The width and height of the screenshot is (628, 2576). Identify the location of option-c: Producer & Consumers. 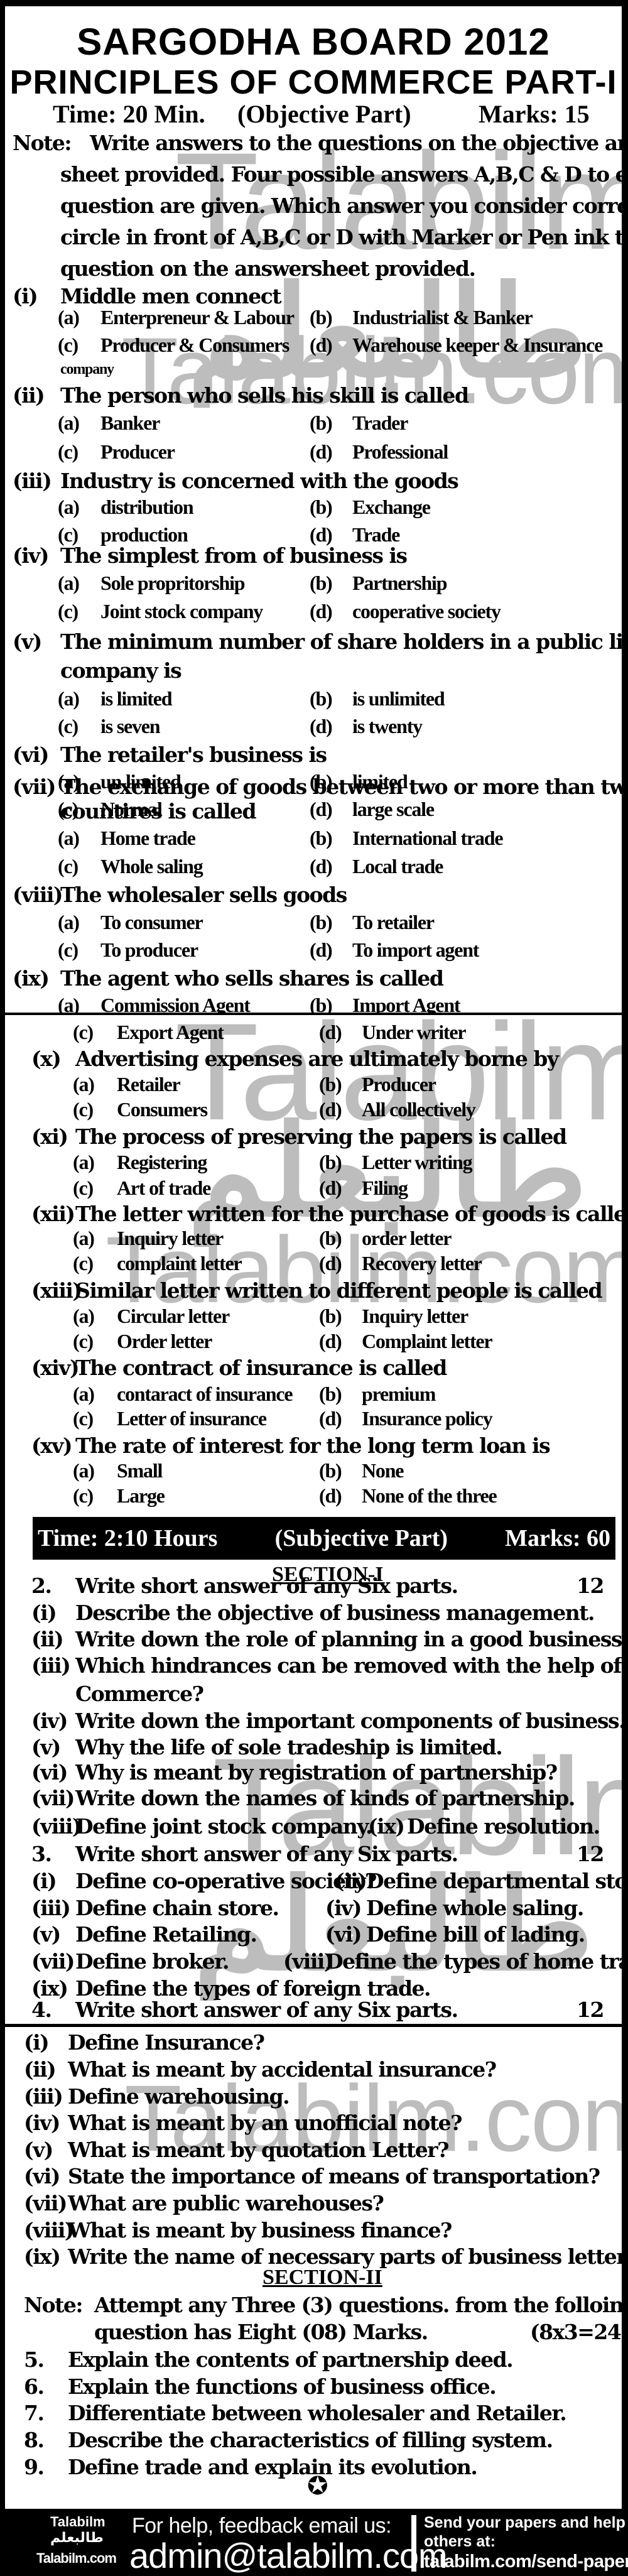
(195, 345).